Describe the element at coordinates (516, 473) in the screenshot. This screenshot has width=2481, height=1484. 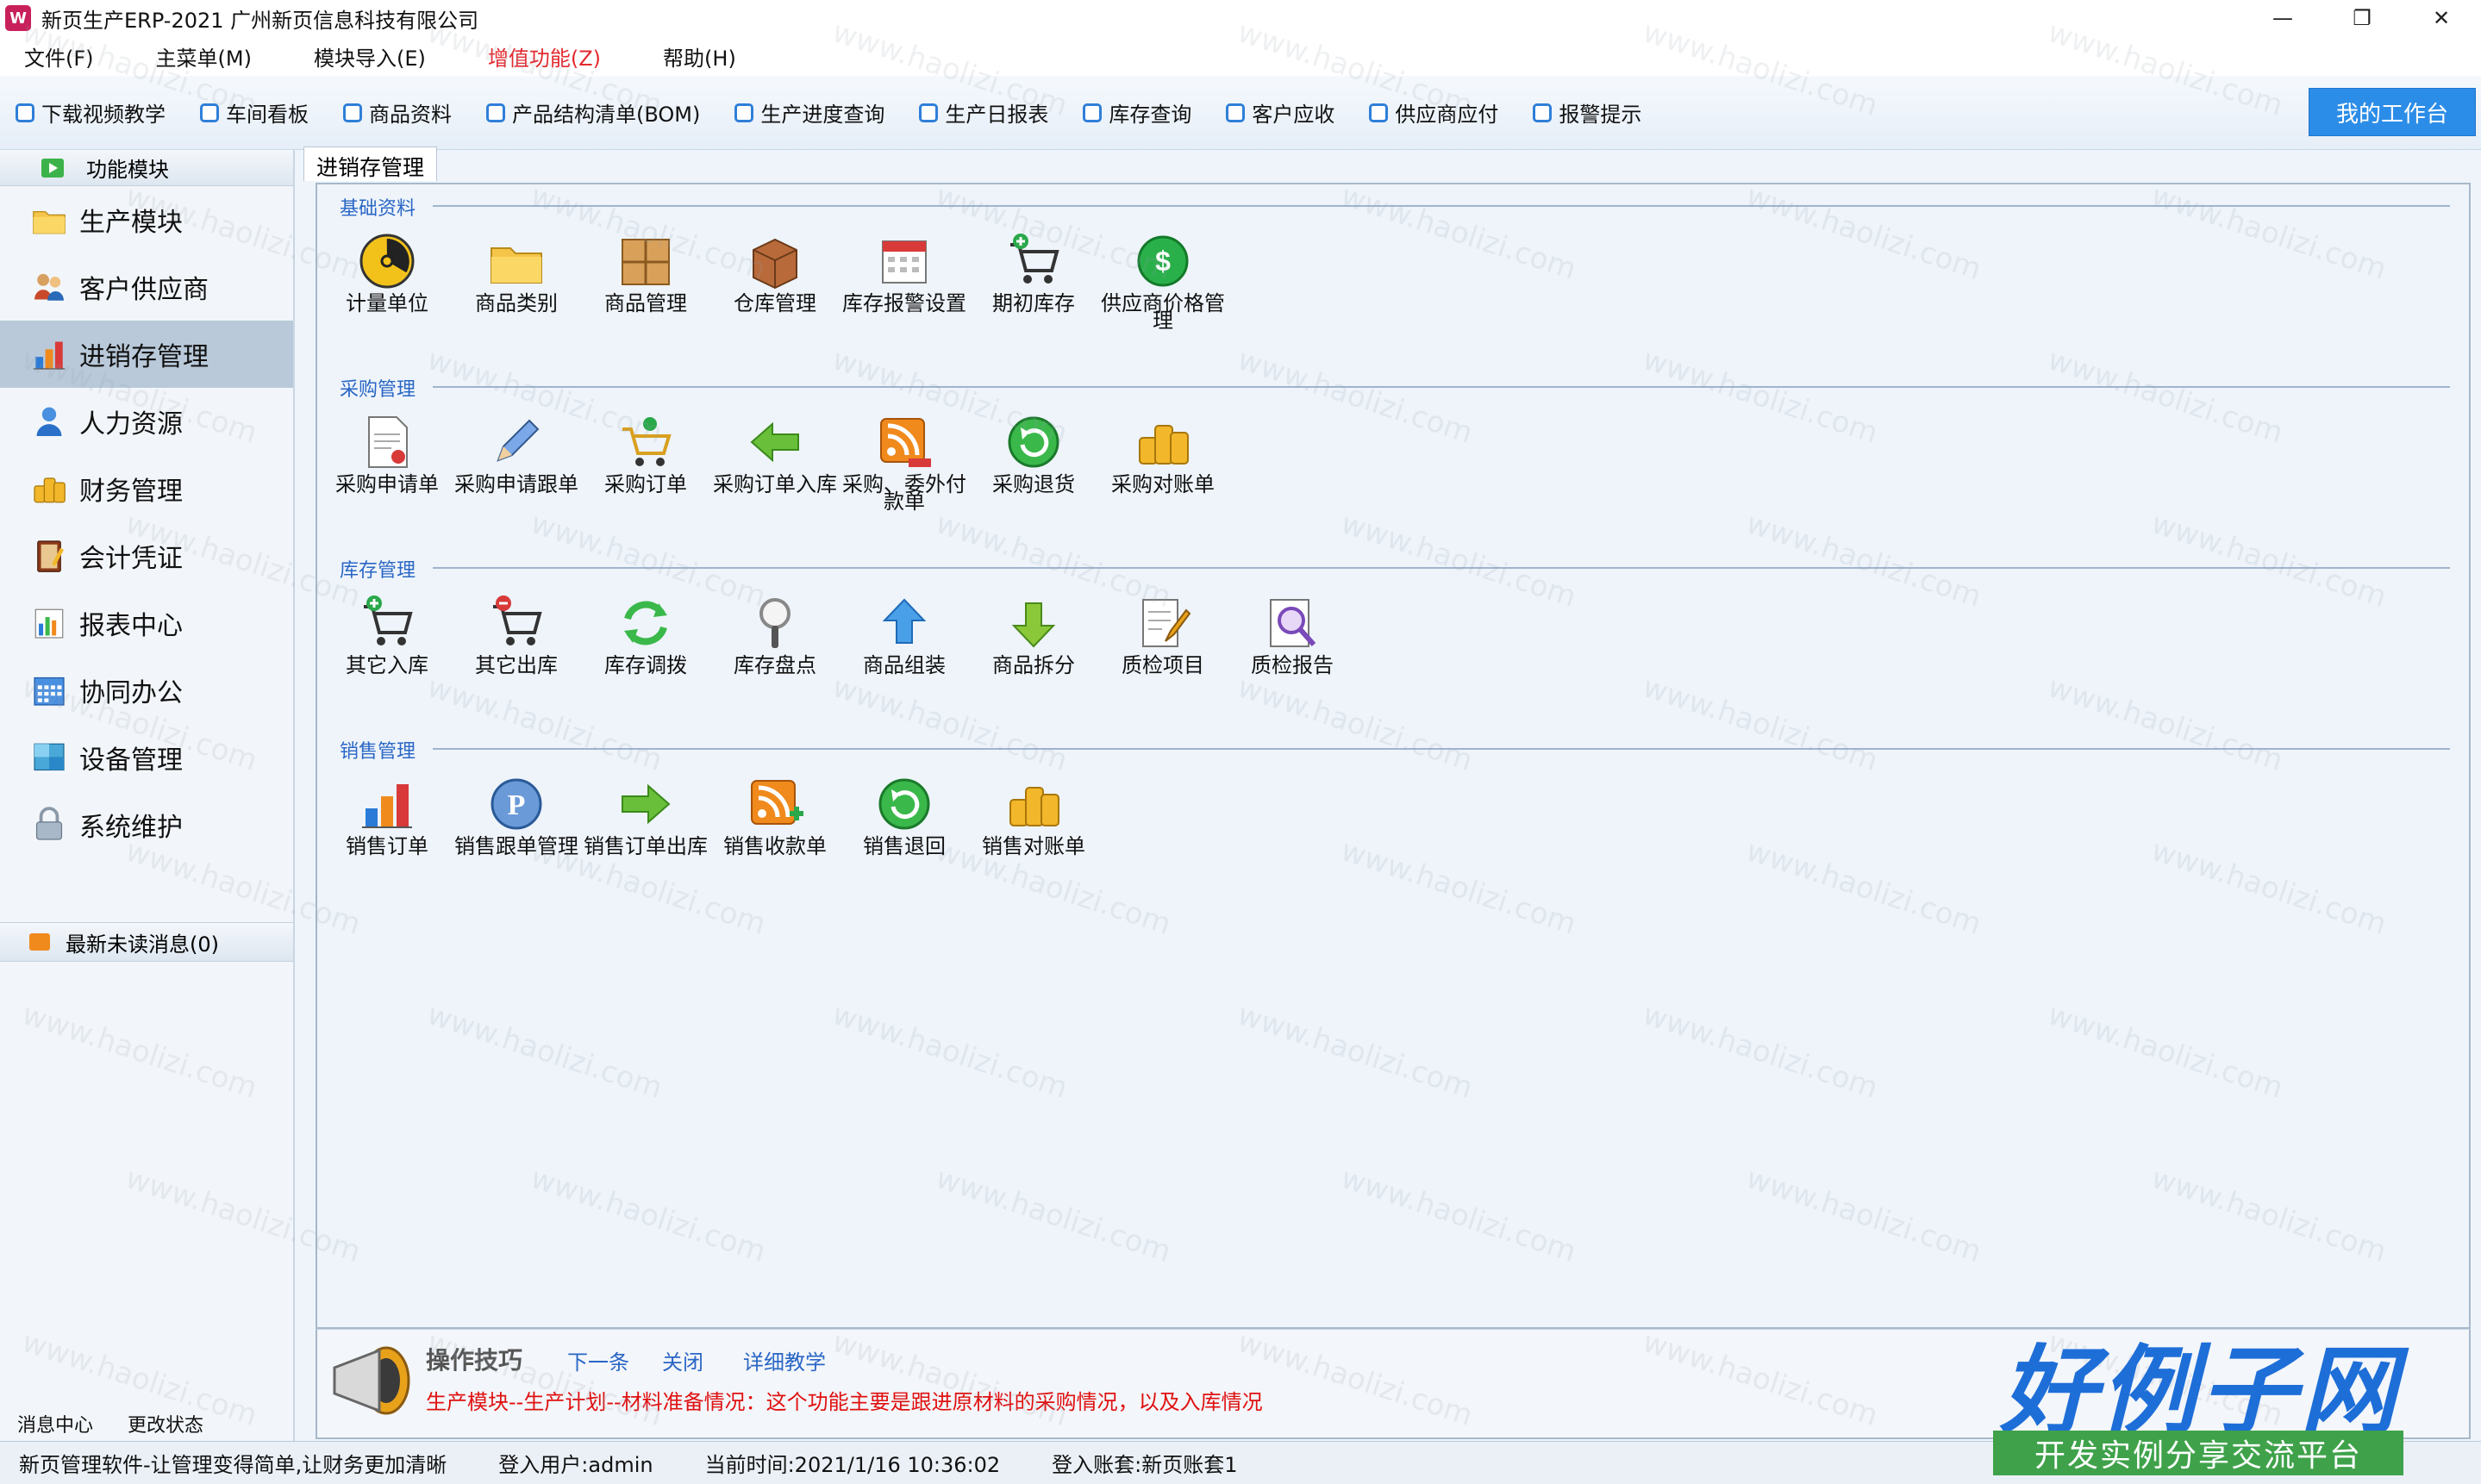
I see `module-tile: 采购申请跟单` at that location.